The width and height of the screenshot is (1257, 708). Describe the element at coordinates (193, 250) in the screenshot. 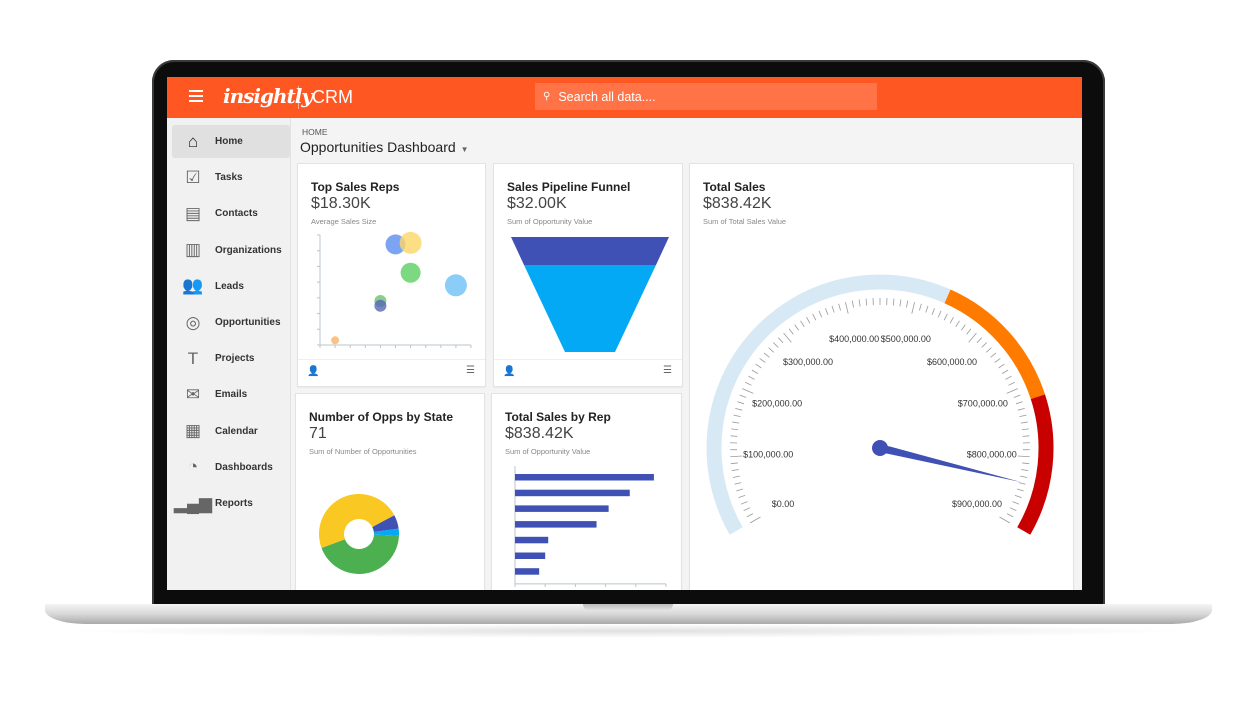

I see `building-icon: ▥` at that location.